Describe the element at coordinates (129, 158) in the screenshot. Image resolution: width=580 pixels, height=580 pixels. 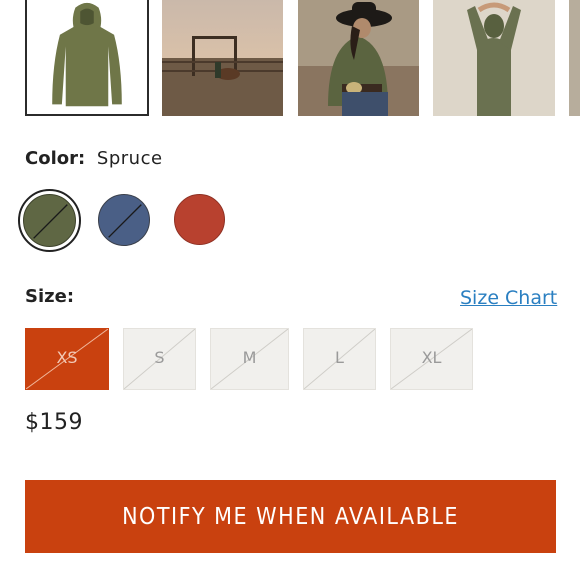
I see `selected-color-name: Spruce` at that location.